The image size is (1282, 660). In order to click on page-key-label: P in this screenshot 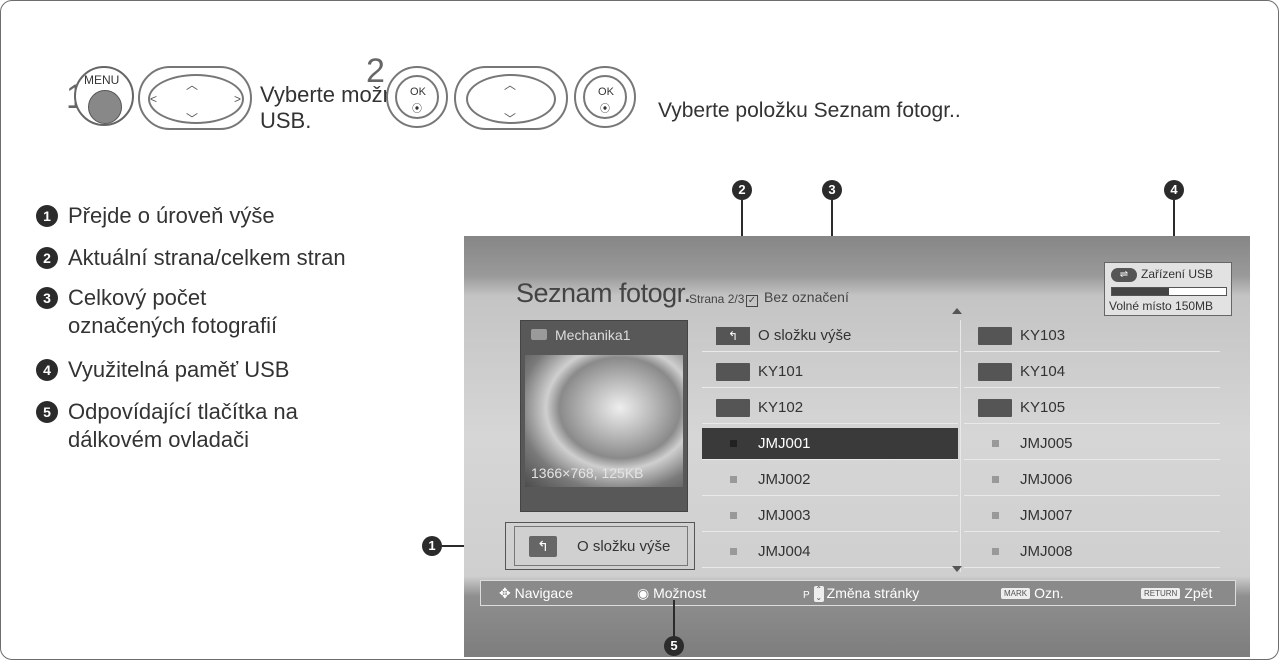, I will do `click(806, 595)`.